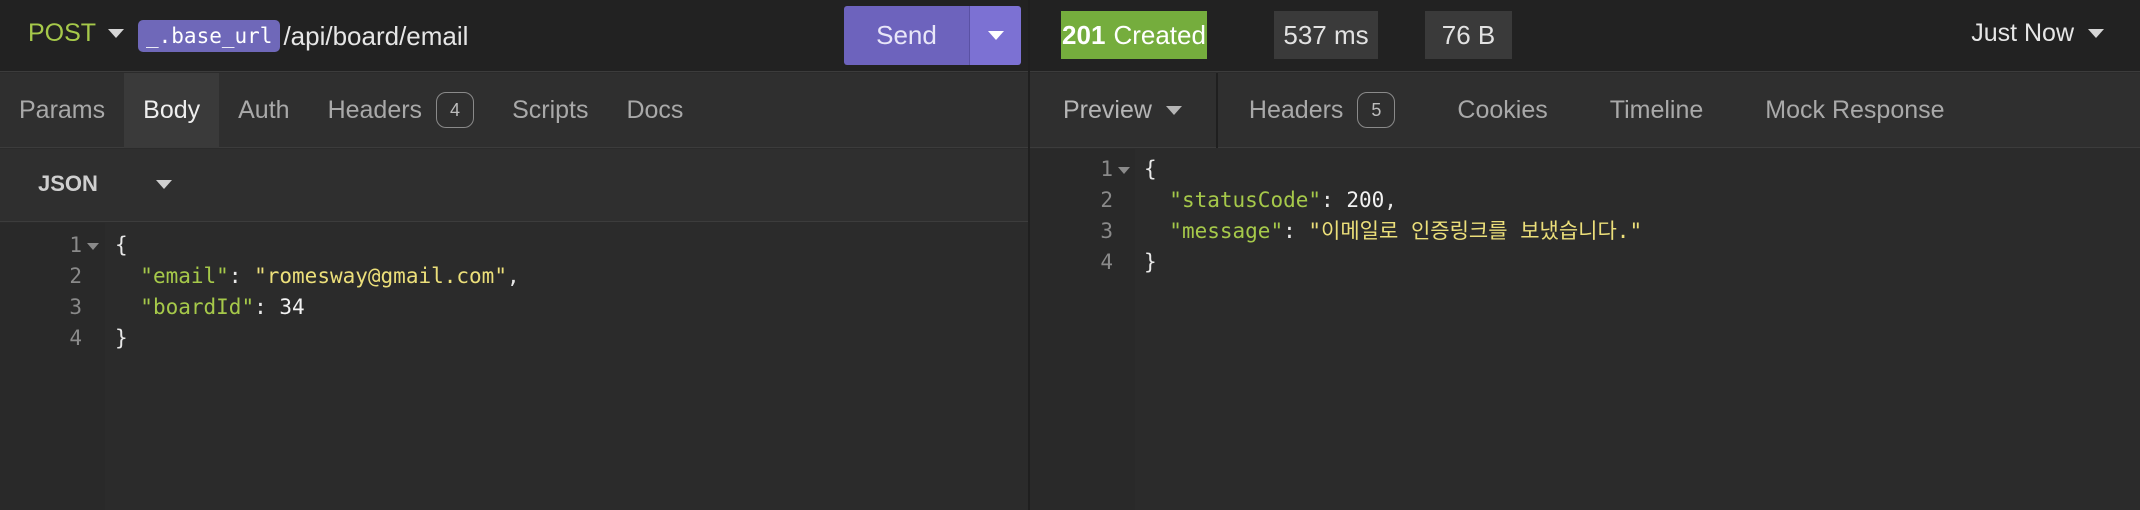 The image size is (2140, 510). I want to click on tab-label: Params, so click(62, 109).